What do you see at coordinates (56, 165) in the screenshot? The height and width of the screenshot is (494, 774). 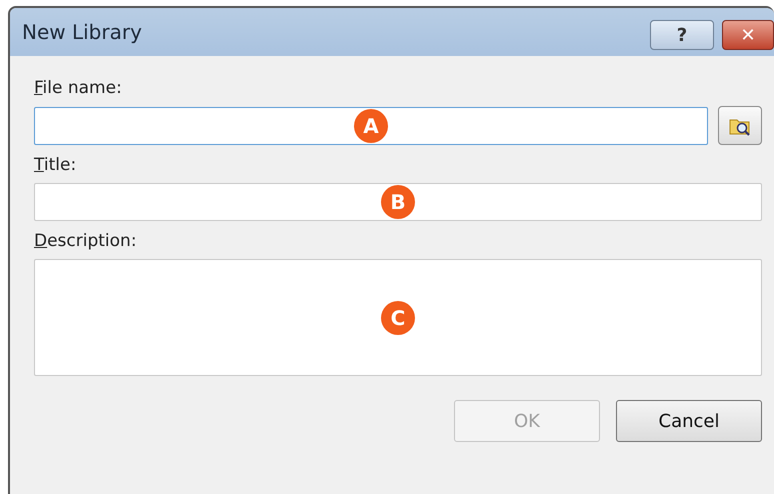 I see `field-label: Title:` at bounding box center [56, 165].